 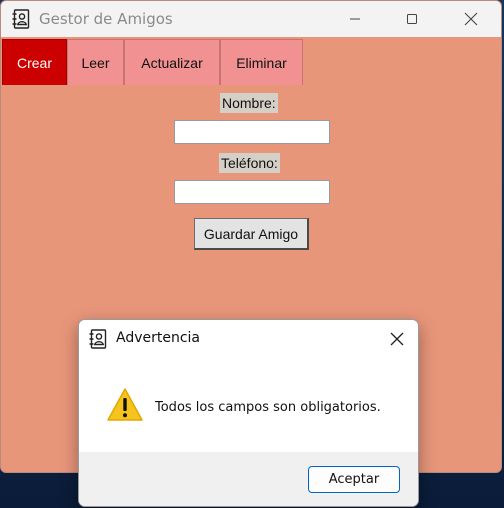 I want to click on close-button, so click(x=471, y=19).